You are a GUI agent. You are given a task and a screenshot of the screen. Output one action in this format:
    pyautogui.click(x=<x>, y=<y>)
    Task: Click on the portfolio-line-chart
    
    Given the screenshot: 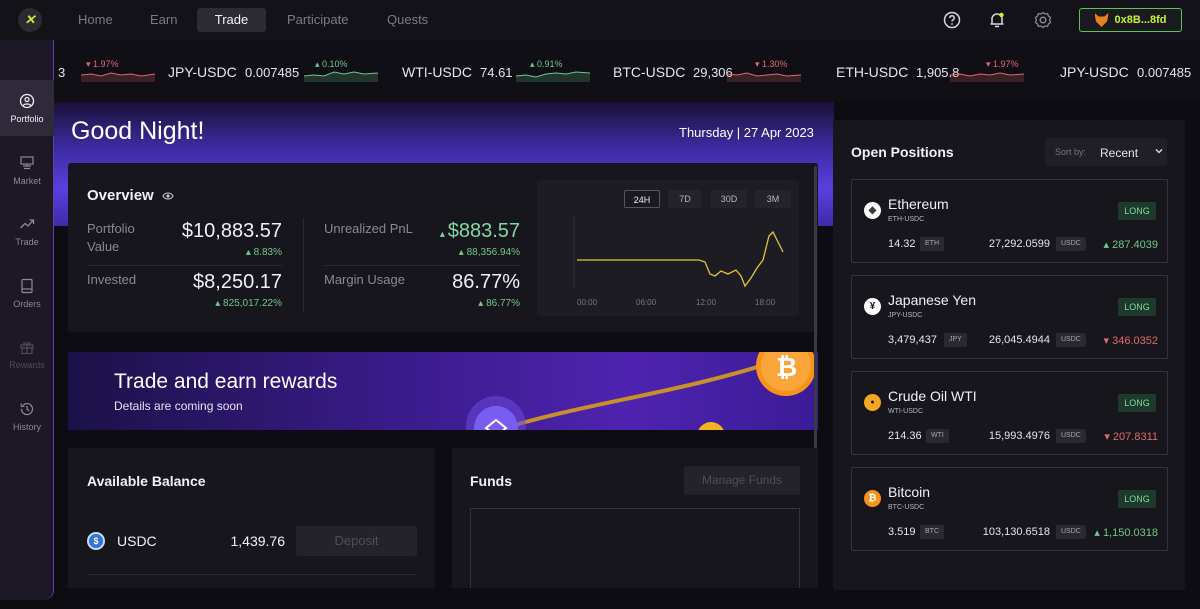 What is the action you would take?
    pyautogui.click(x=678, y=252)
    